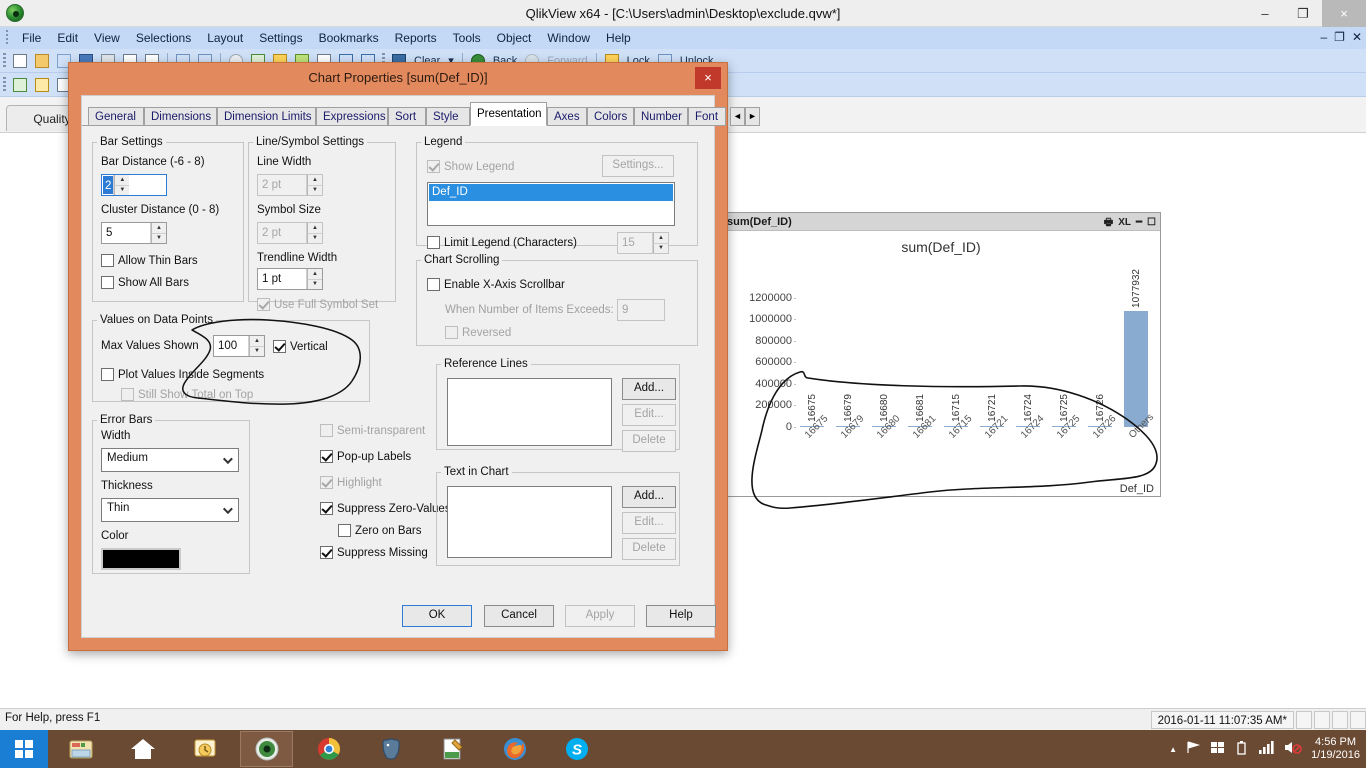 This screenshot has width=1366, height=768. I want to click on tab-number: Number, so click(661, 116).